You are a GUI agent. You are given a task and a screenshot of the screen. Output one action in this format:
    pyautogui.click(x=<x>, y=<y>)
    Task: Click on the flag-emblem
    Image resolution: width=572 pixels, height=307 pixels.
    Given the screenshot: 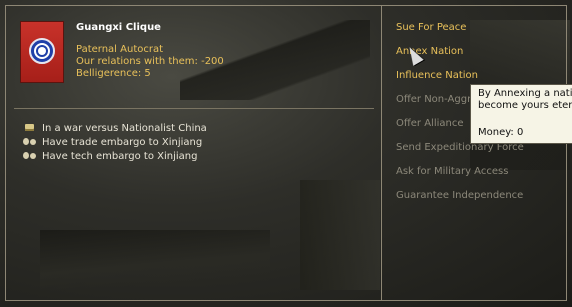 What is the action you would take?
    pyautogui.click(x=42, y=51)
    